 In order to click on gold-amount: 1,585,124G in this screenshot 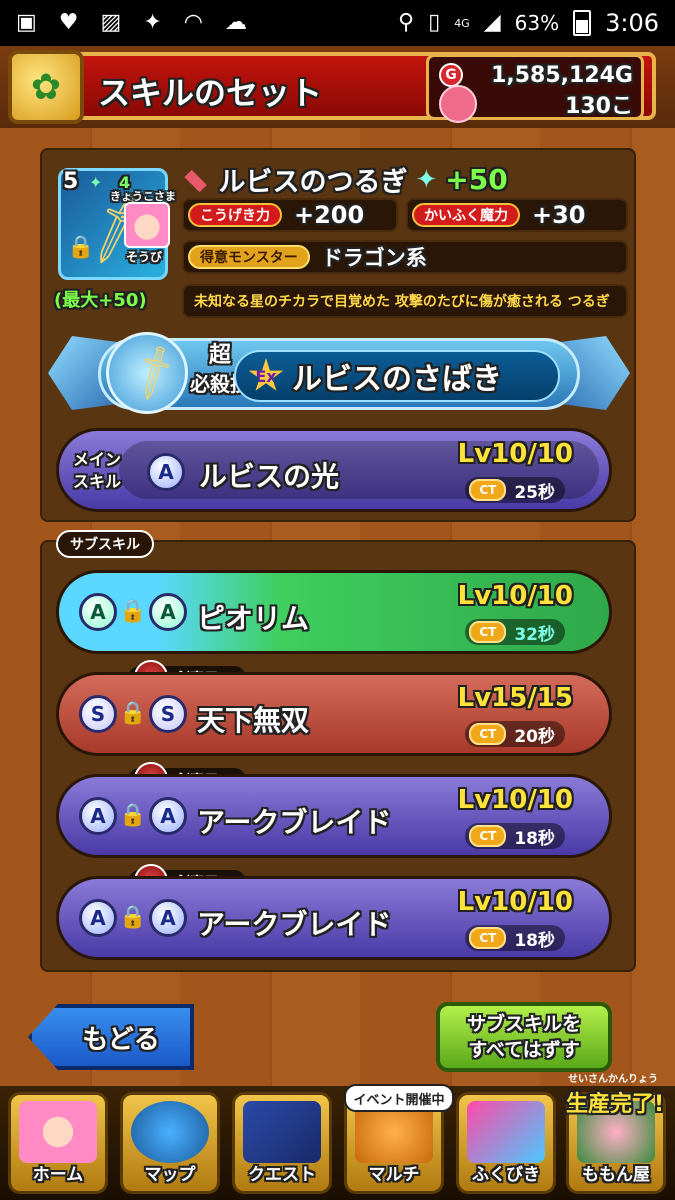, I will do `click(562, 75)`.